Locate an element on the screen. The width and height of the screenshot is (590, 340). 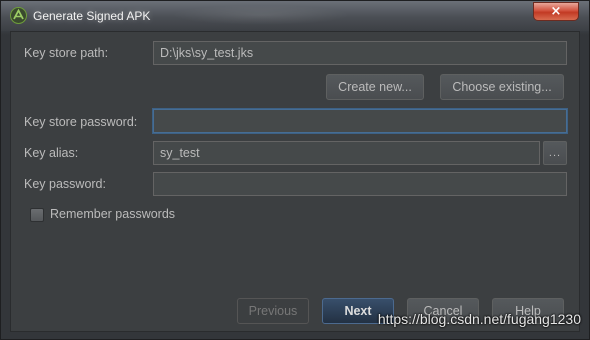
key-alias-label: Key alias: is located at coordinates (51, 153).